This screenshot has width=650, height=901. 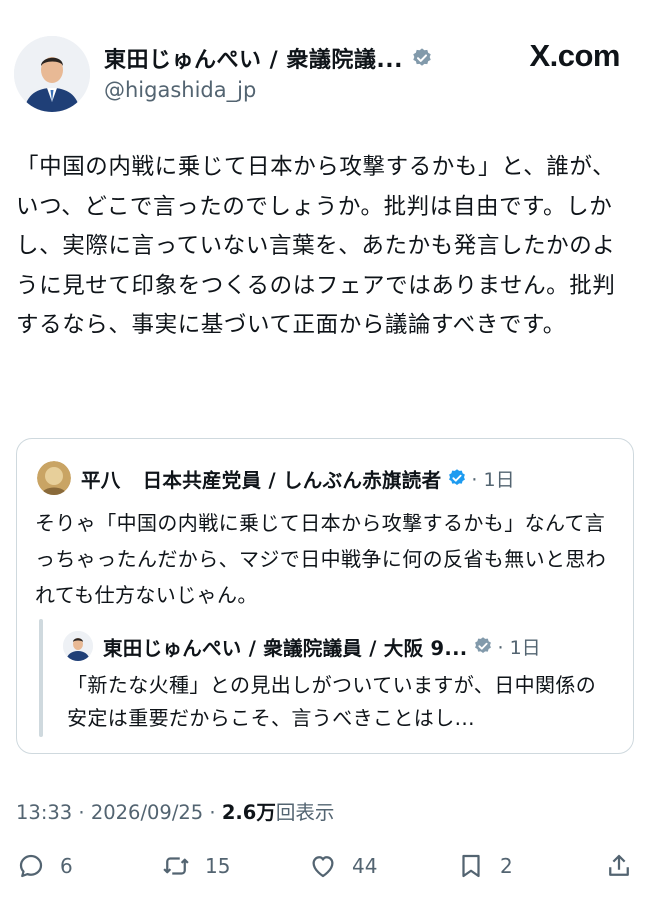 I want to click on nested-avatar, so click(x=78, y=646).